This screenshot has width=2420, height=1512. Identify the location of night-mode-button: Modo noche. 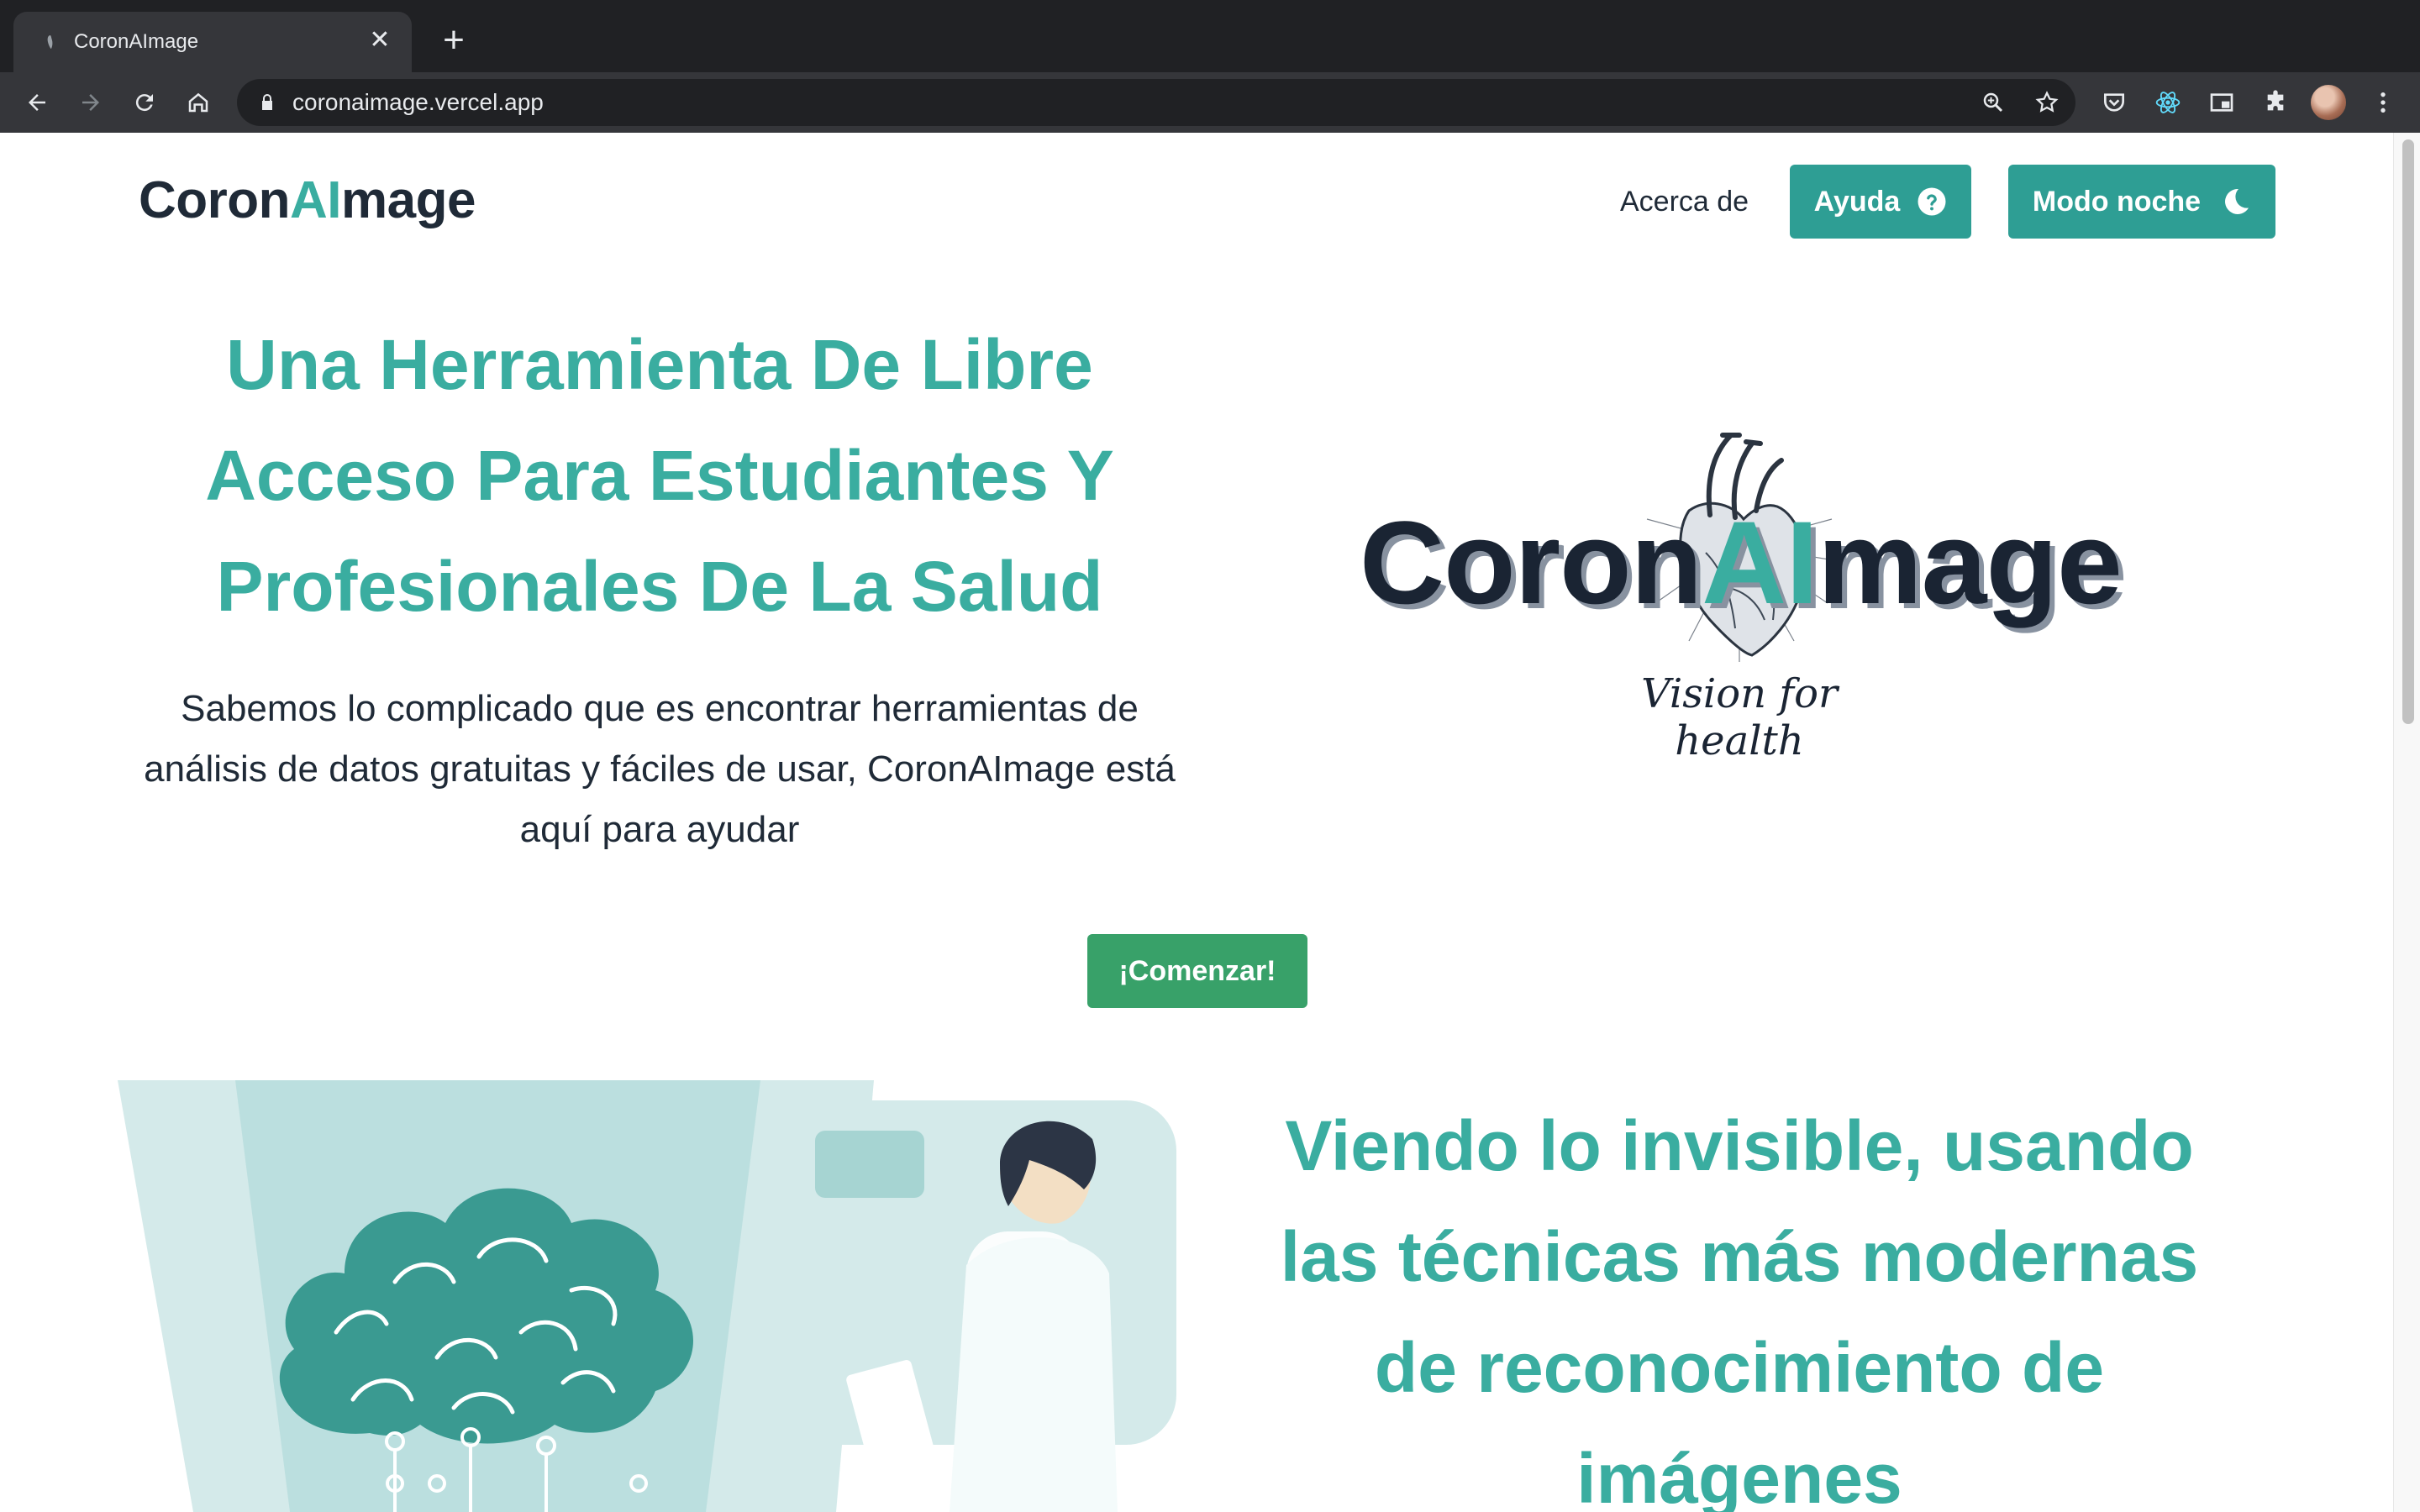
(2142, 202).